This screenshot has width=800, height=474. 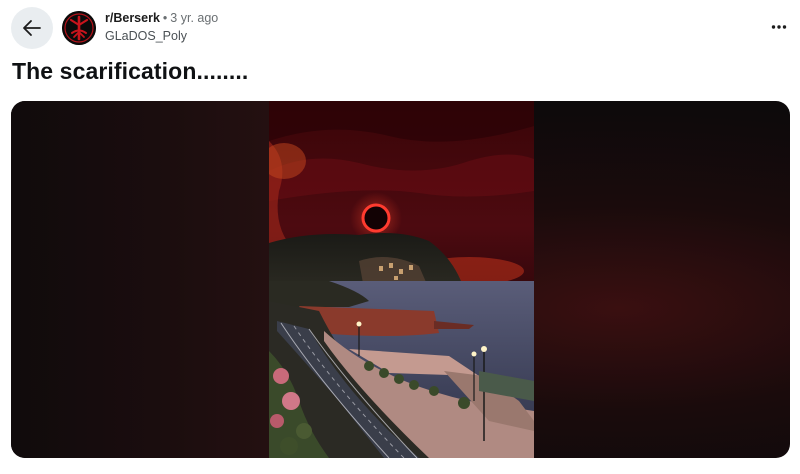 I want to click on post-meta: r/Berserk • 3 yr. ago GLaDOS_Poly, so click(x=161, y=27).